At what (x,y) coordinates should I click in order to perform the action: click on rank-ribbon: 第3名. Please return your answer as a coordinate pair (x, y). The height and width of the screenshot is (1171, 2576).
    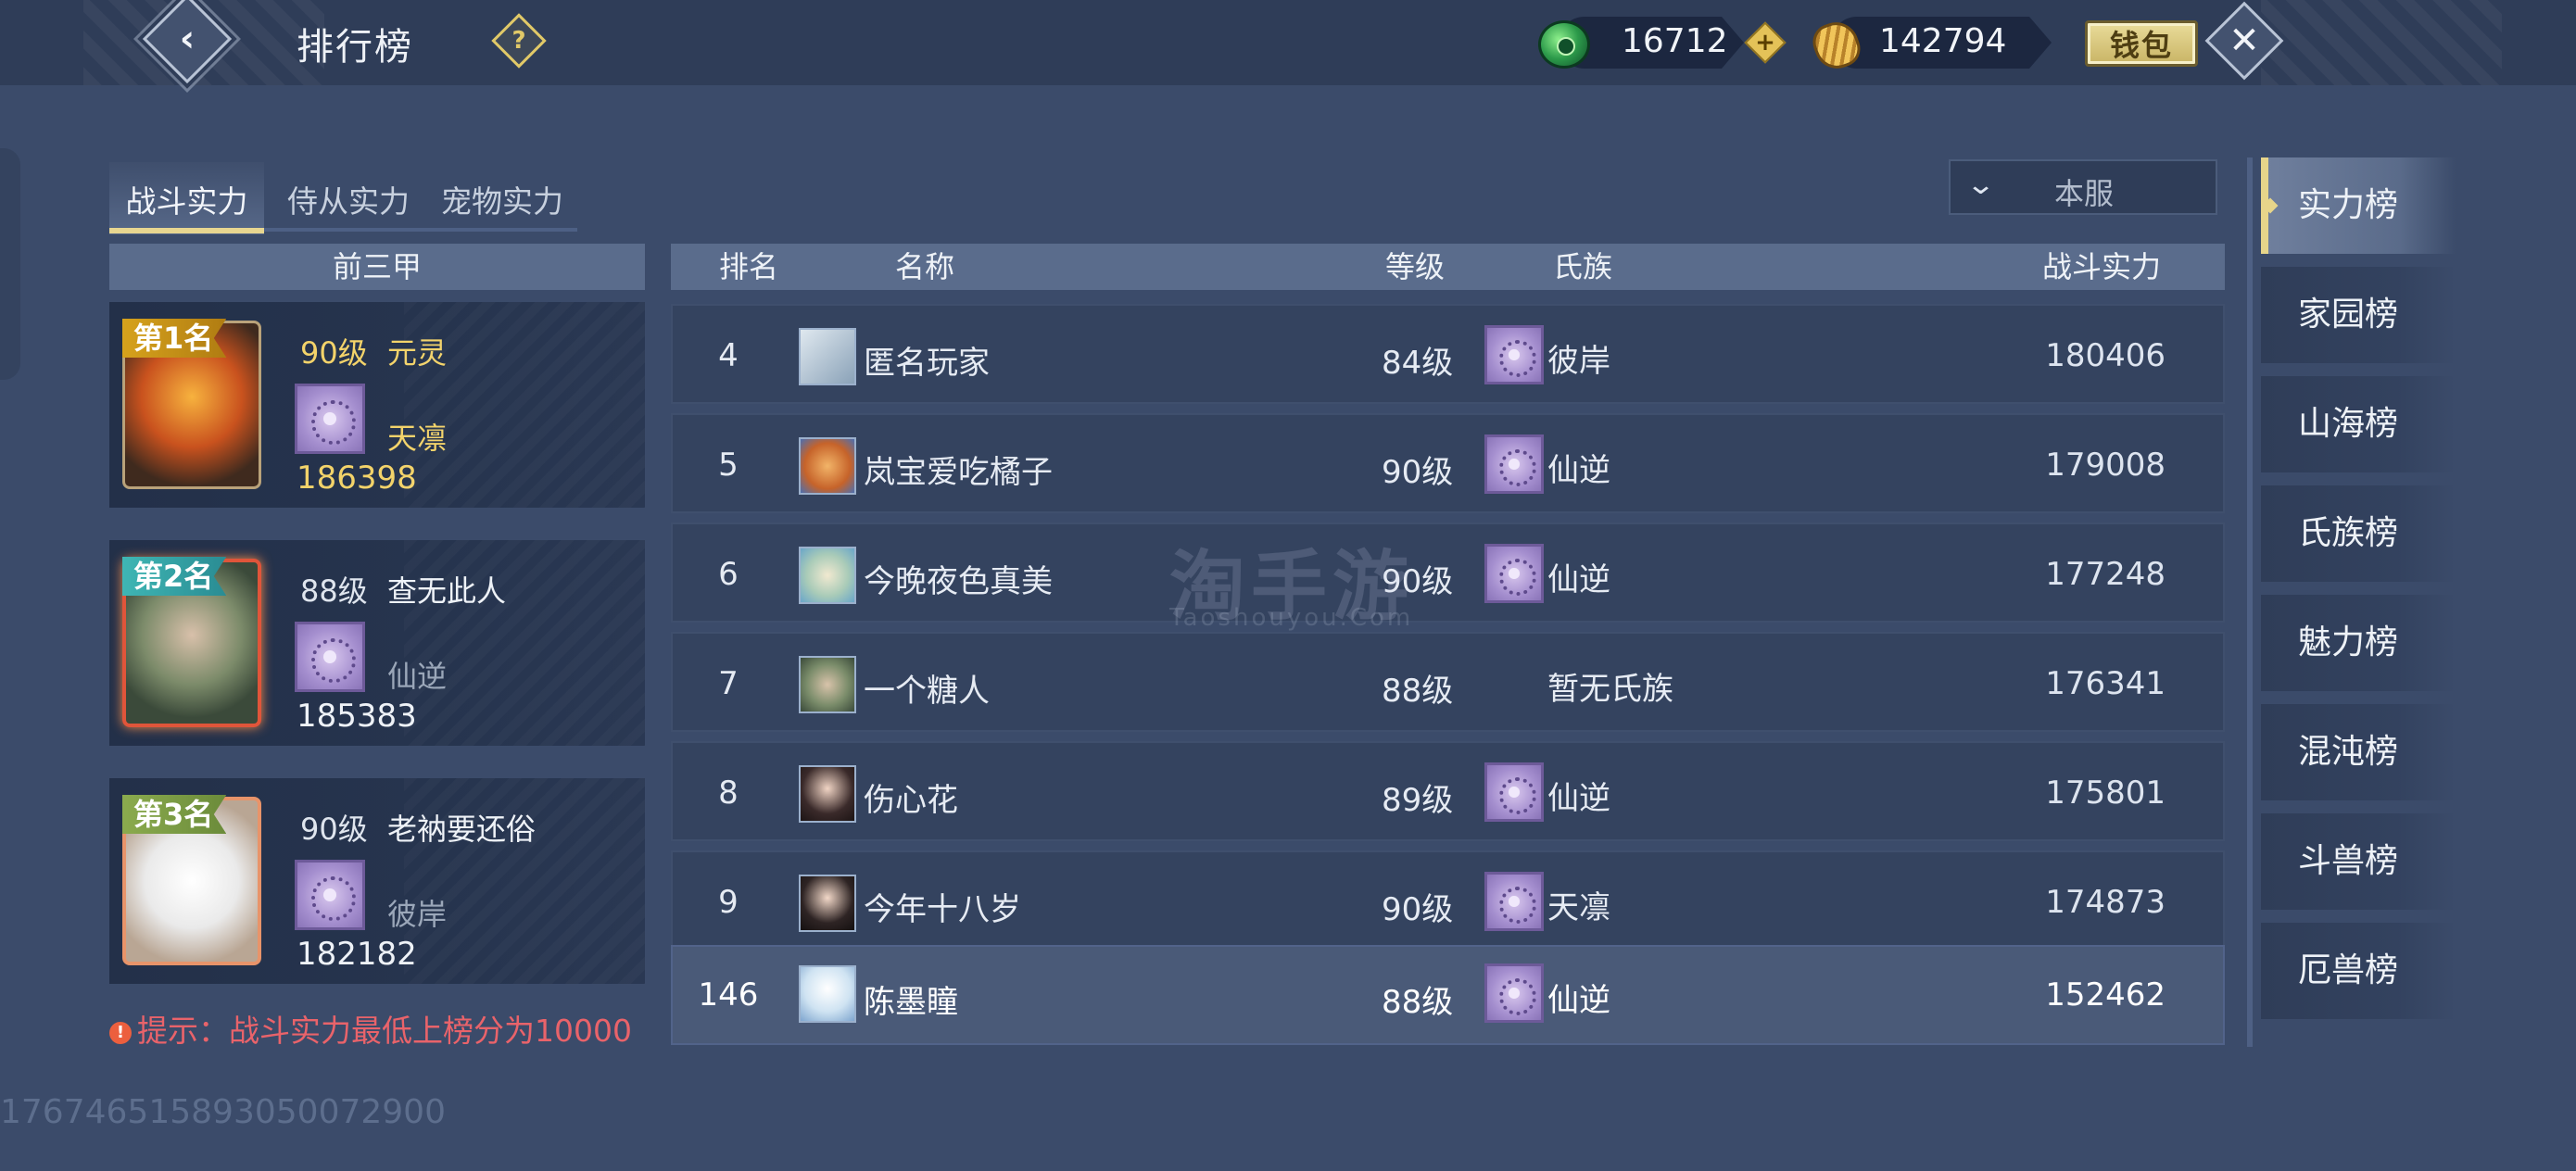
    Looking at the image, I should click on (174, 815).